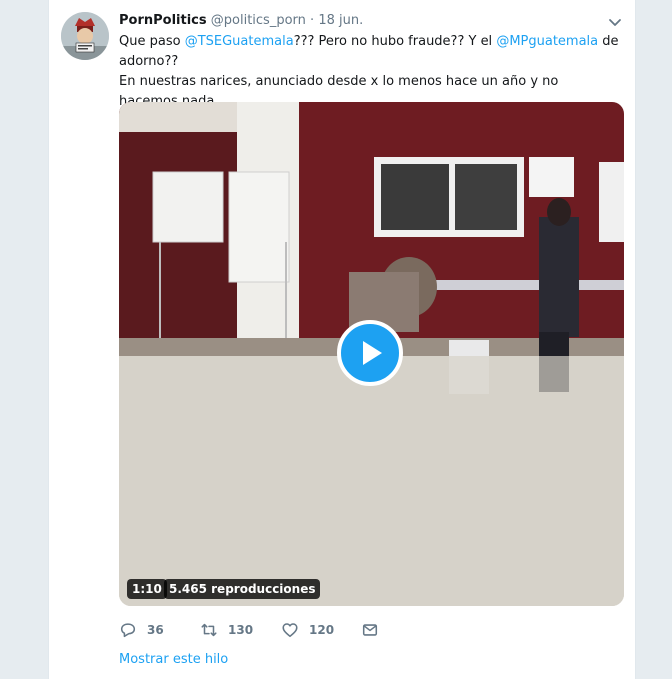 This screenshot has width=672, height=679. I want to click on tweet-text-part2: ??? Pero no hubo fraude?? Y el, so click(395, 41).